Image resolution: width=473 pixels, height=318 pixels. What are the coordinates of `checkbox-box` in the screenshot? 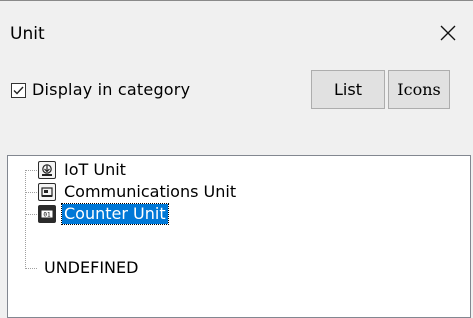 It's located at (18, 90).